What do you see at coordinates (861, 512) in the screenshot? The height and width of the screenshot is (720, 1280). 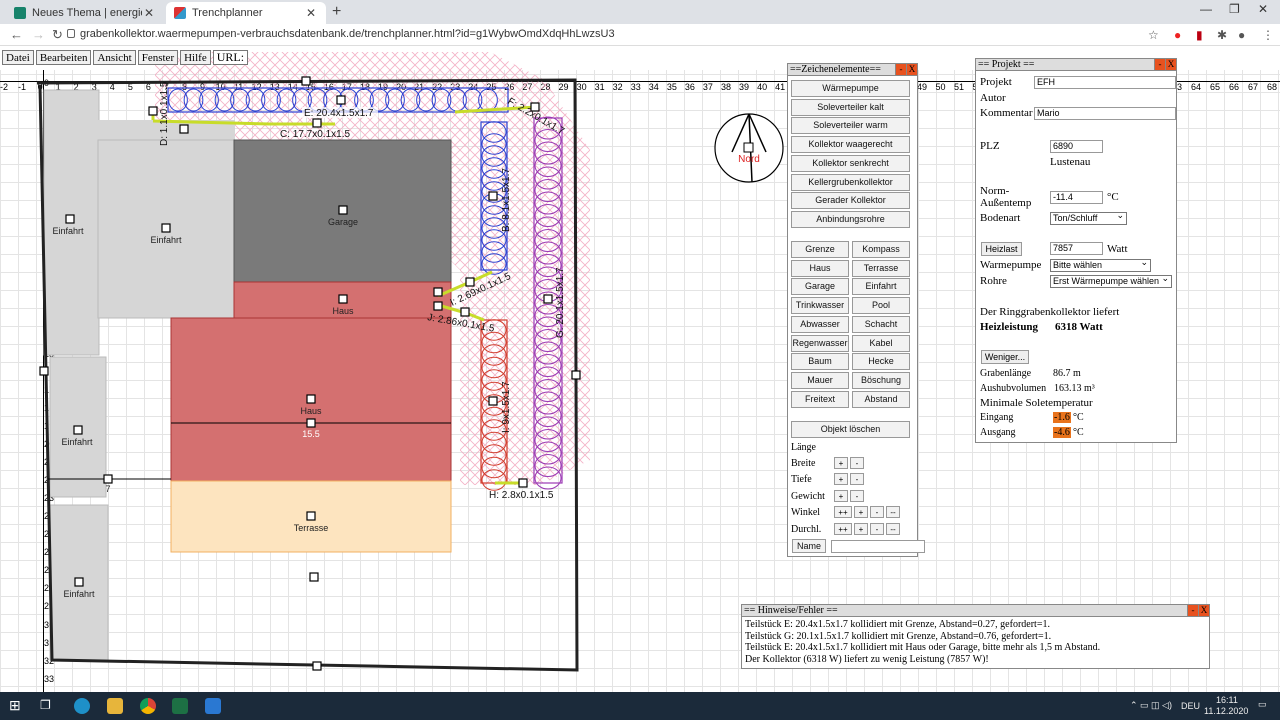 I see `winkel-plus-button: +` at bounding box center [861, 512].